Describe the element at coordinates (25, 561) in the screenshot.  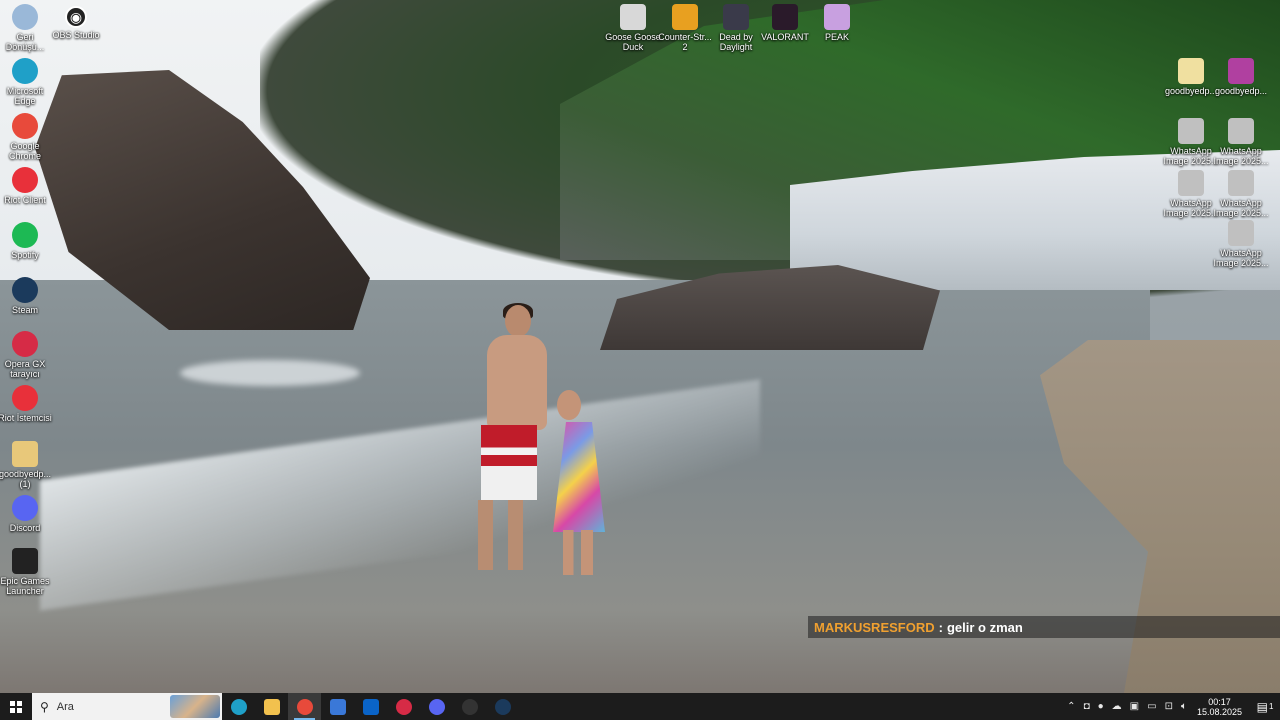
I see `epic-games-icon` at that location.